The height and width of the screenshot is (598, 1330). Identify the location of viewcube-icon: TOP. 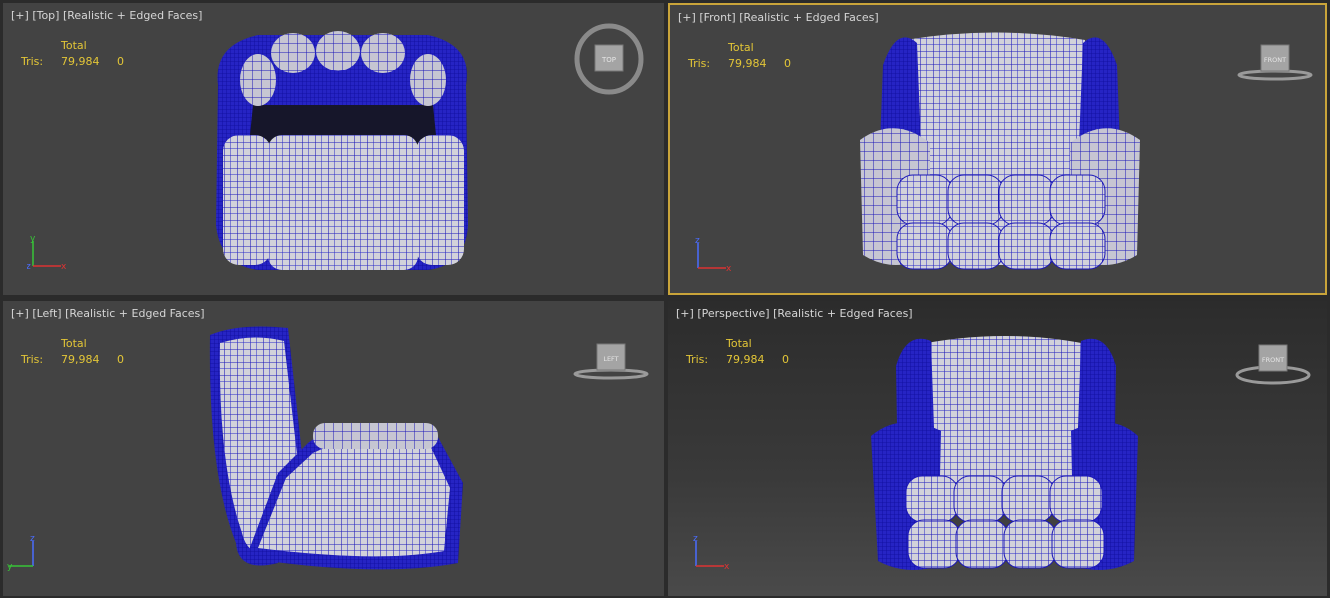
(610, 59).